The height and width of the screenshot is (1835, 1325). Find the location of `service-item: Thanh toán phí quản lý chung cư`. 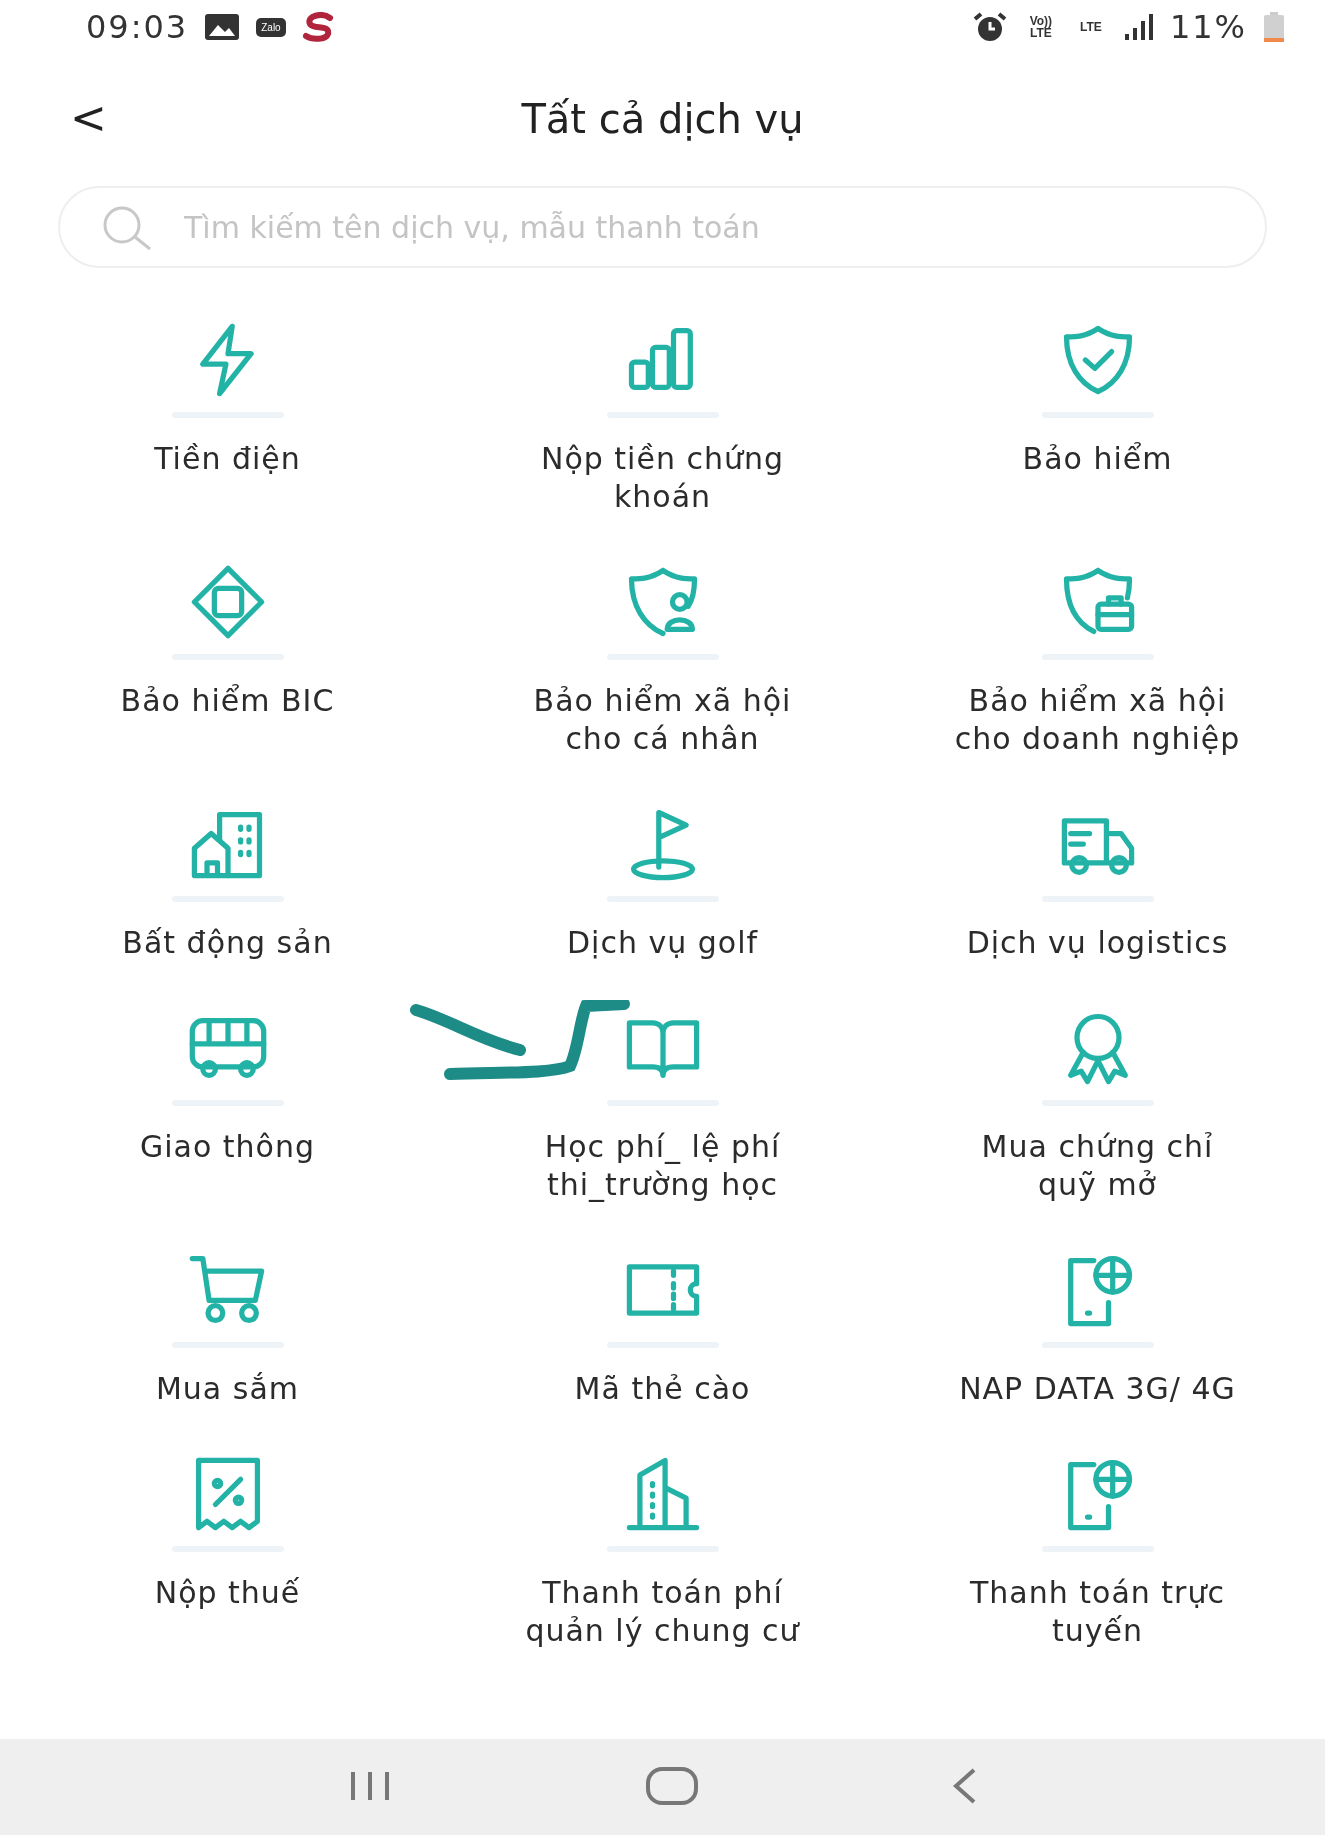

service-item: Thanh toán phí quản lý chung cư is located at coordinates (662, 1551).